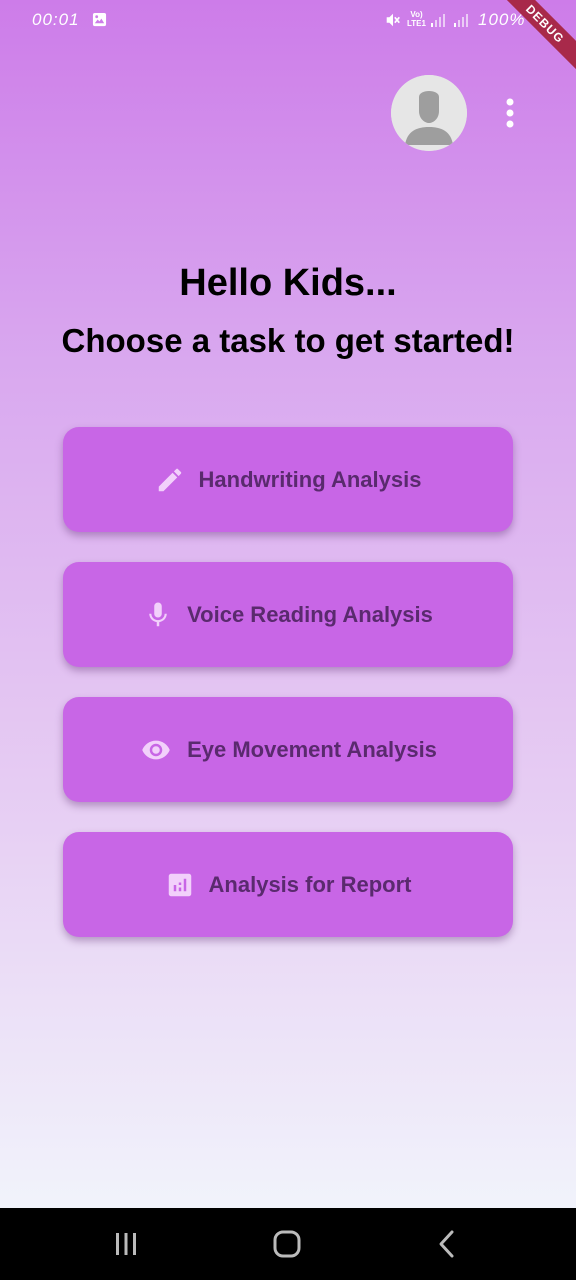 The image size is (576, 1280). Describe the element at coordinates (502, 19) in the screenshot. I see `battery-percent: 100%` at that location.